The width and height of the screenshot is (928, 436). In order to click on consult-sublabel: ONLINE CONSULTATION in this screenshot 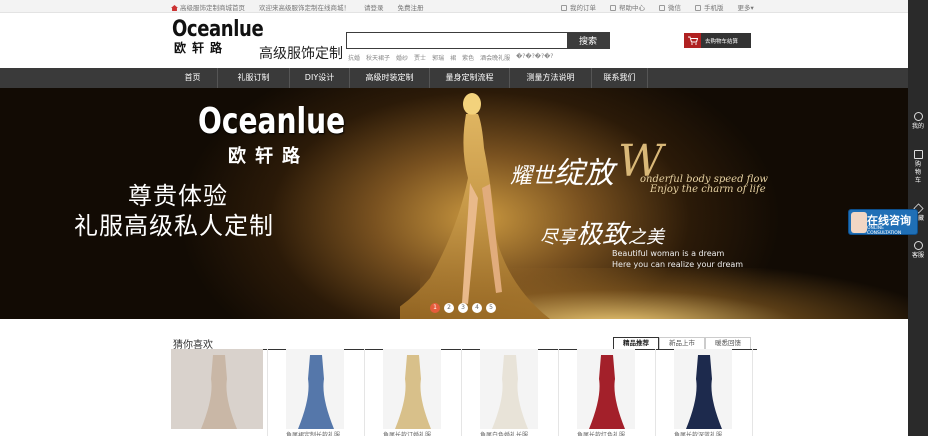, I will do `click(884, 231)`.